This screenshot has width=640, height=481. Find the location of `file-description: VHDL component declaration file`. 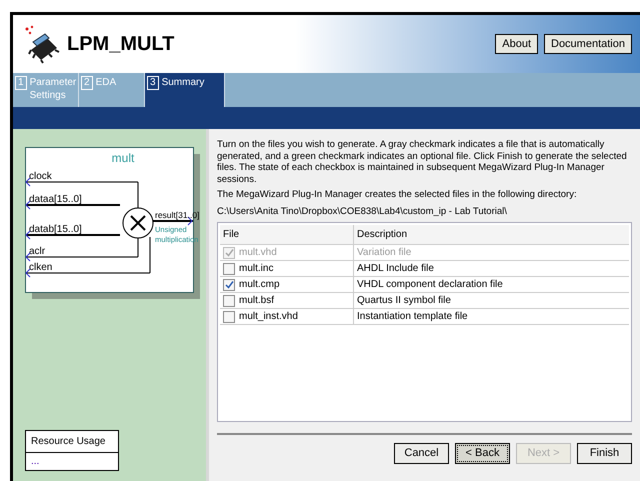

file-description: VHDL component declaration file is located at coordinates (429, 285).